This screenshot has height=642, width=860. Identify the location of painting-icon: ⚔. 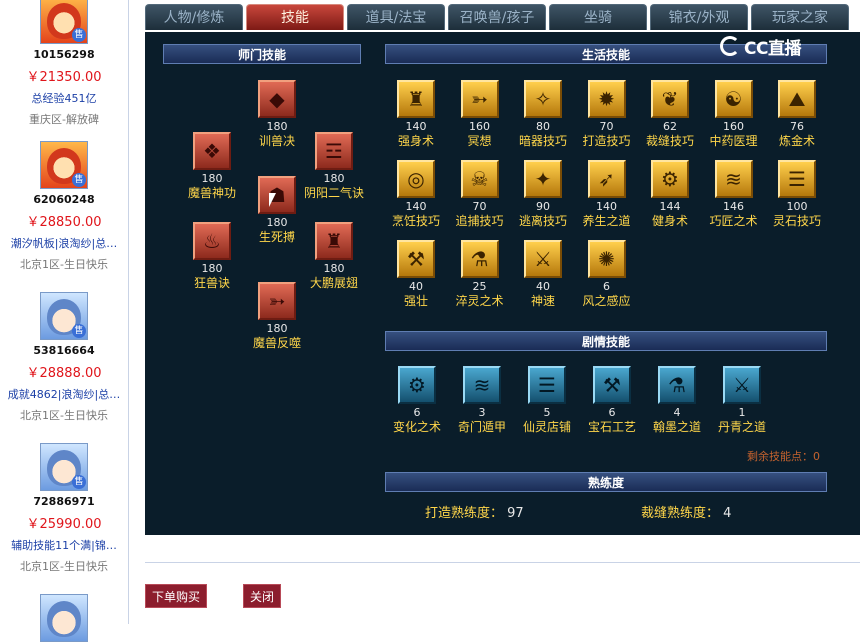
(742, 385).